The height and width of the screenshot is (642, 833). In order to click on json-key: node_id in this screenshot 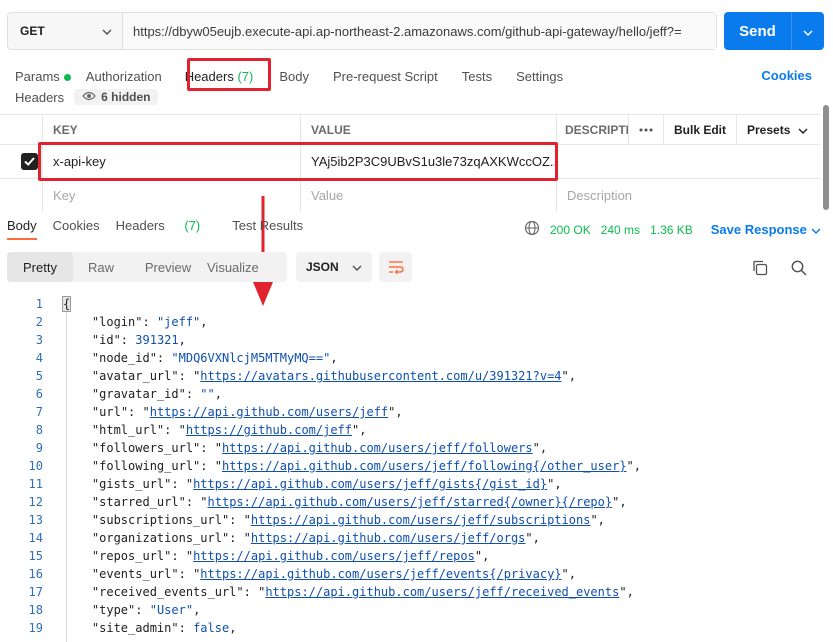, I will do `click(124, 358)`.